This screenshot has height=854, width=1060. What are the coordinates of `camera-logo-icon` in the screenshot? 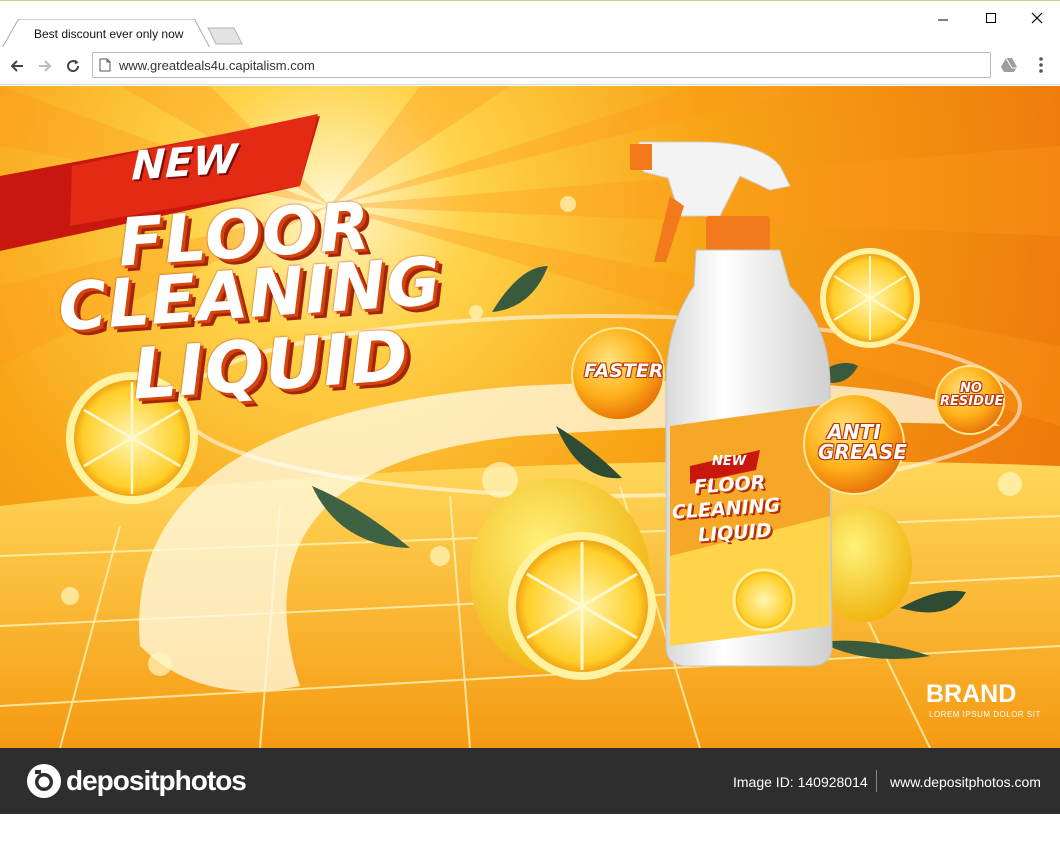 It's located at (44, 781).